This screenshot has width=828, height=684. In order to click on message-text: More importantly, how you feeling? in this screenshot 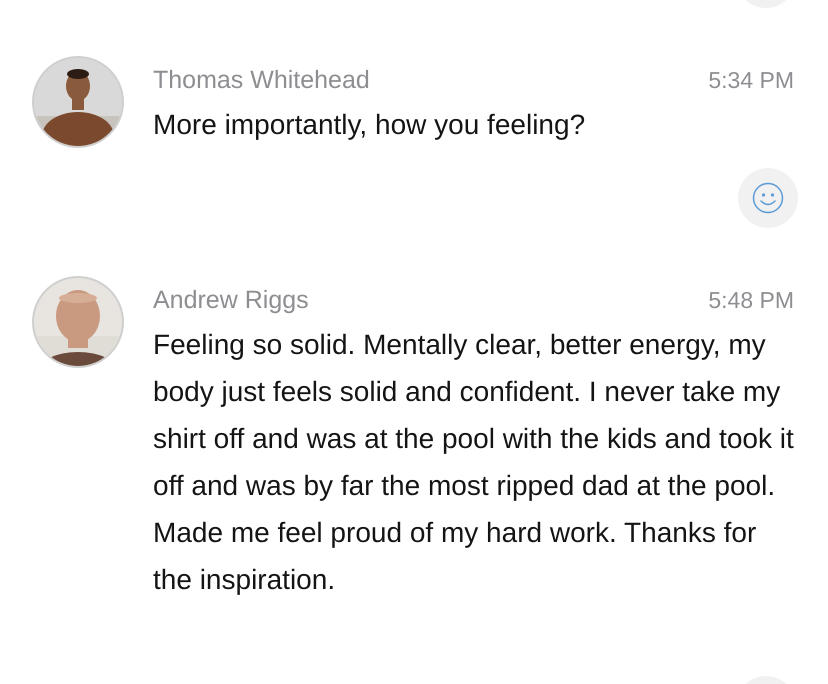, I will do `click(369, 125)`.